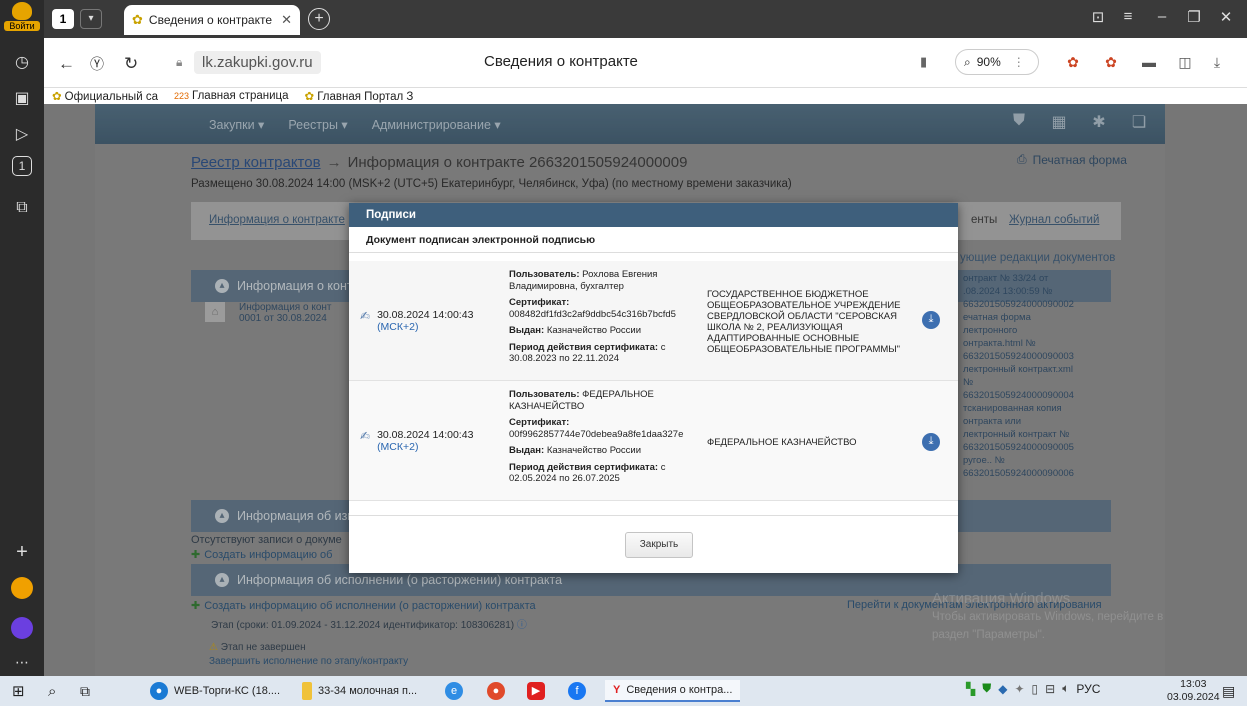  I want to click on task-view-icon: ⧉, so click(85, 691).